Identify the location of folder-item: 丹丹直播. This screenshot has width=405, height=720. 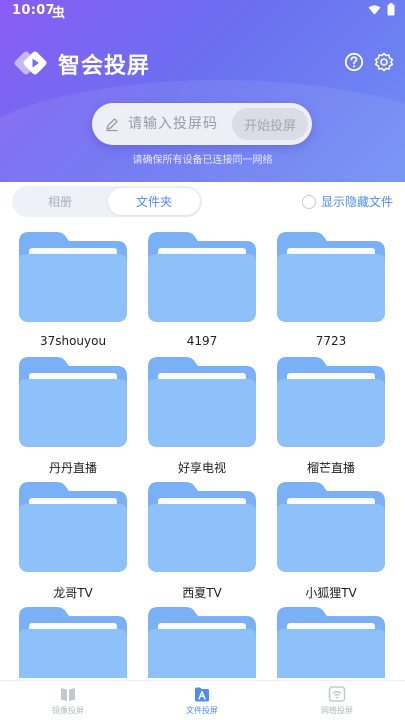
(74, 415).